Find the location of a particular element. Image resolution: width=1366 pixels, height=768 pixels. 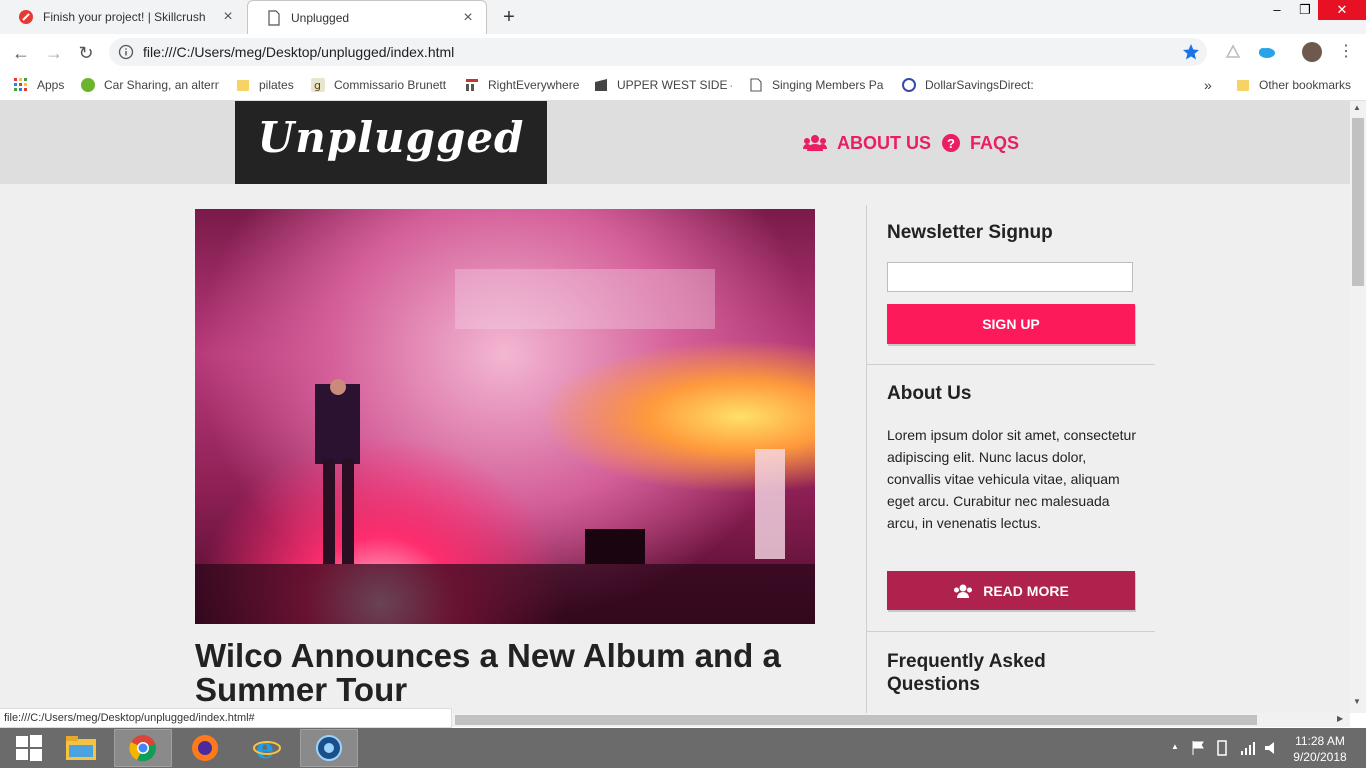

bookmark-commissario: g Commissario Brunetti is located at coordinates (378, 85).